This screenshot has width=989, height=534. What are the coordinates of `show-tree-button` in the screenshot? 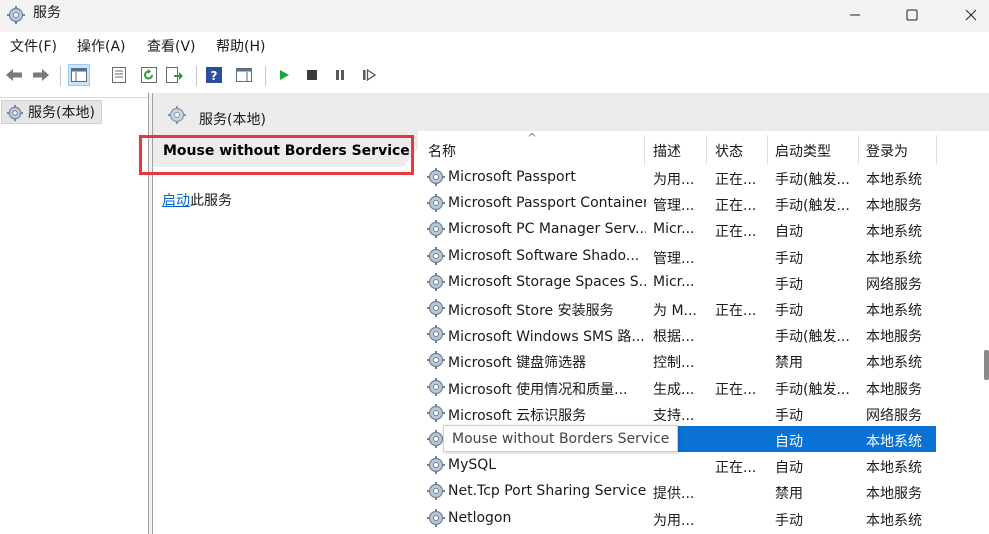 It's located at (79, 75).